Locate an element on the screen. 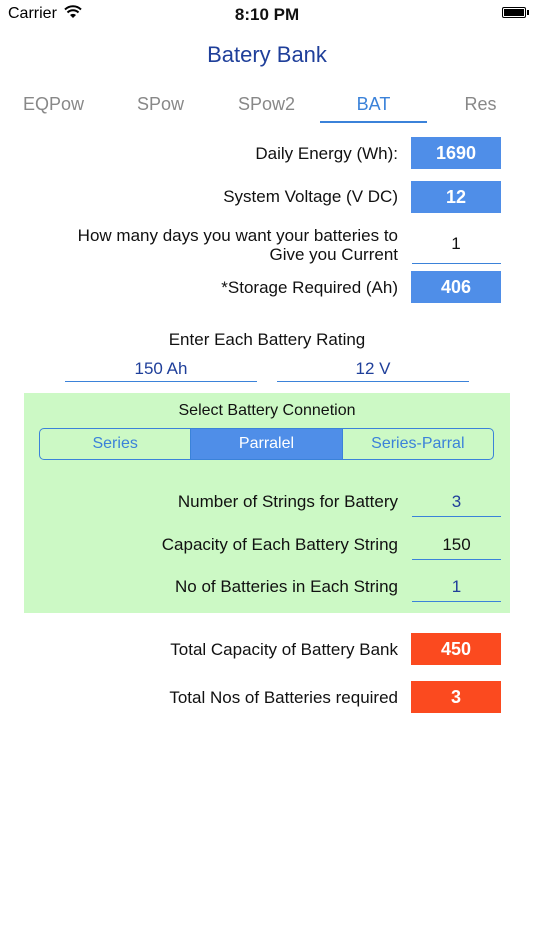  capacity-string-value: 150 is located at coordinates (456, 544).